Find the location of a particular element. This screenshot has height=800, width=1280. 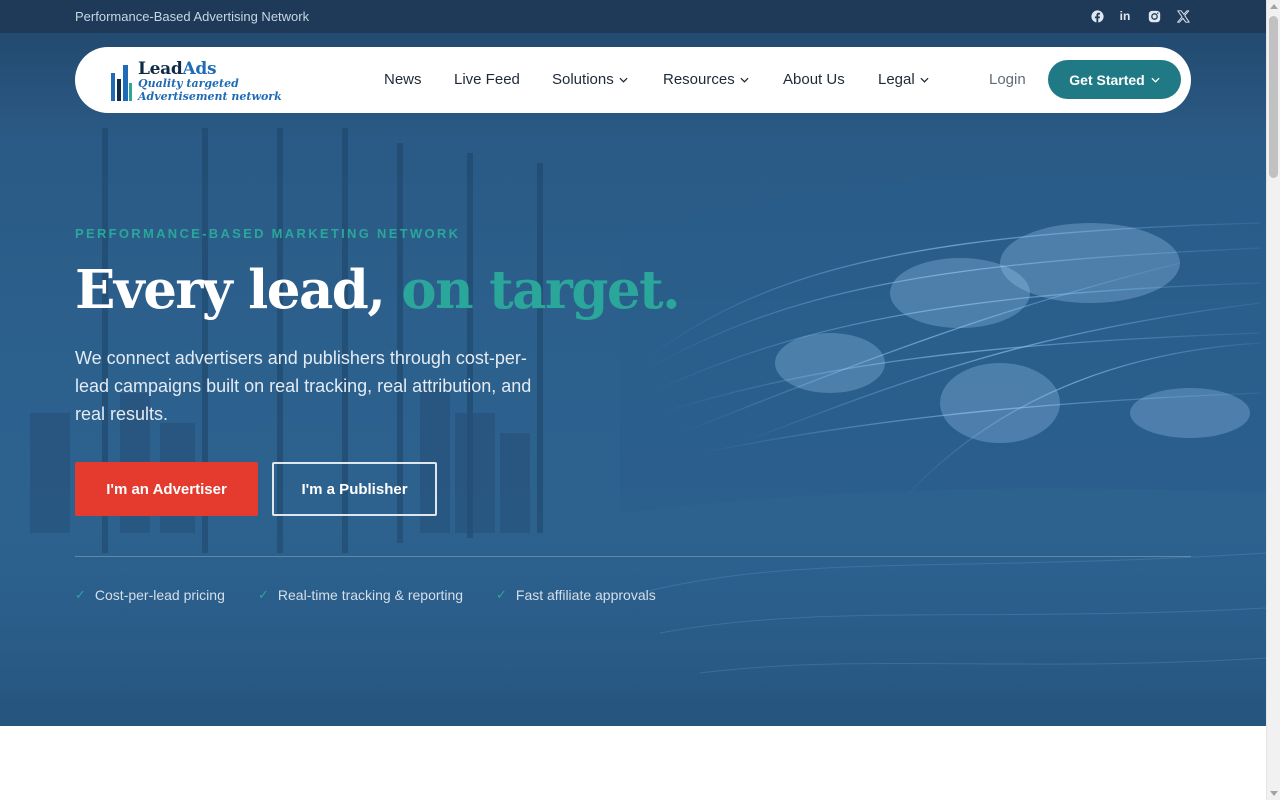

scrollbar-thumb is located at coordinates (1273, 97).